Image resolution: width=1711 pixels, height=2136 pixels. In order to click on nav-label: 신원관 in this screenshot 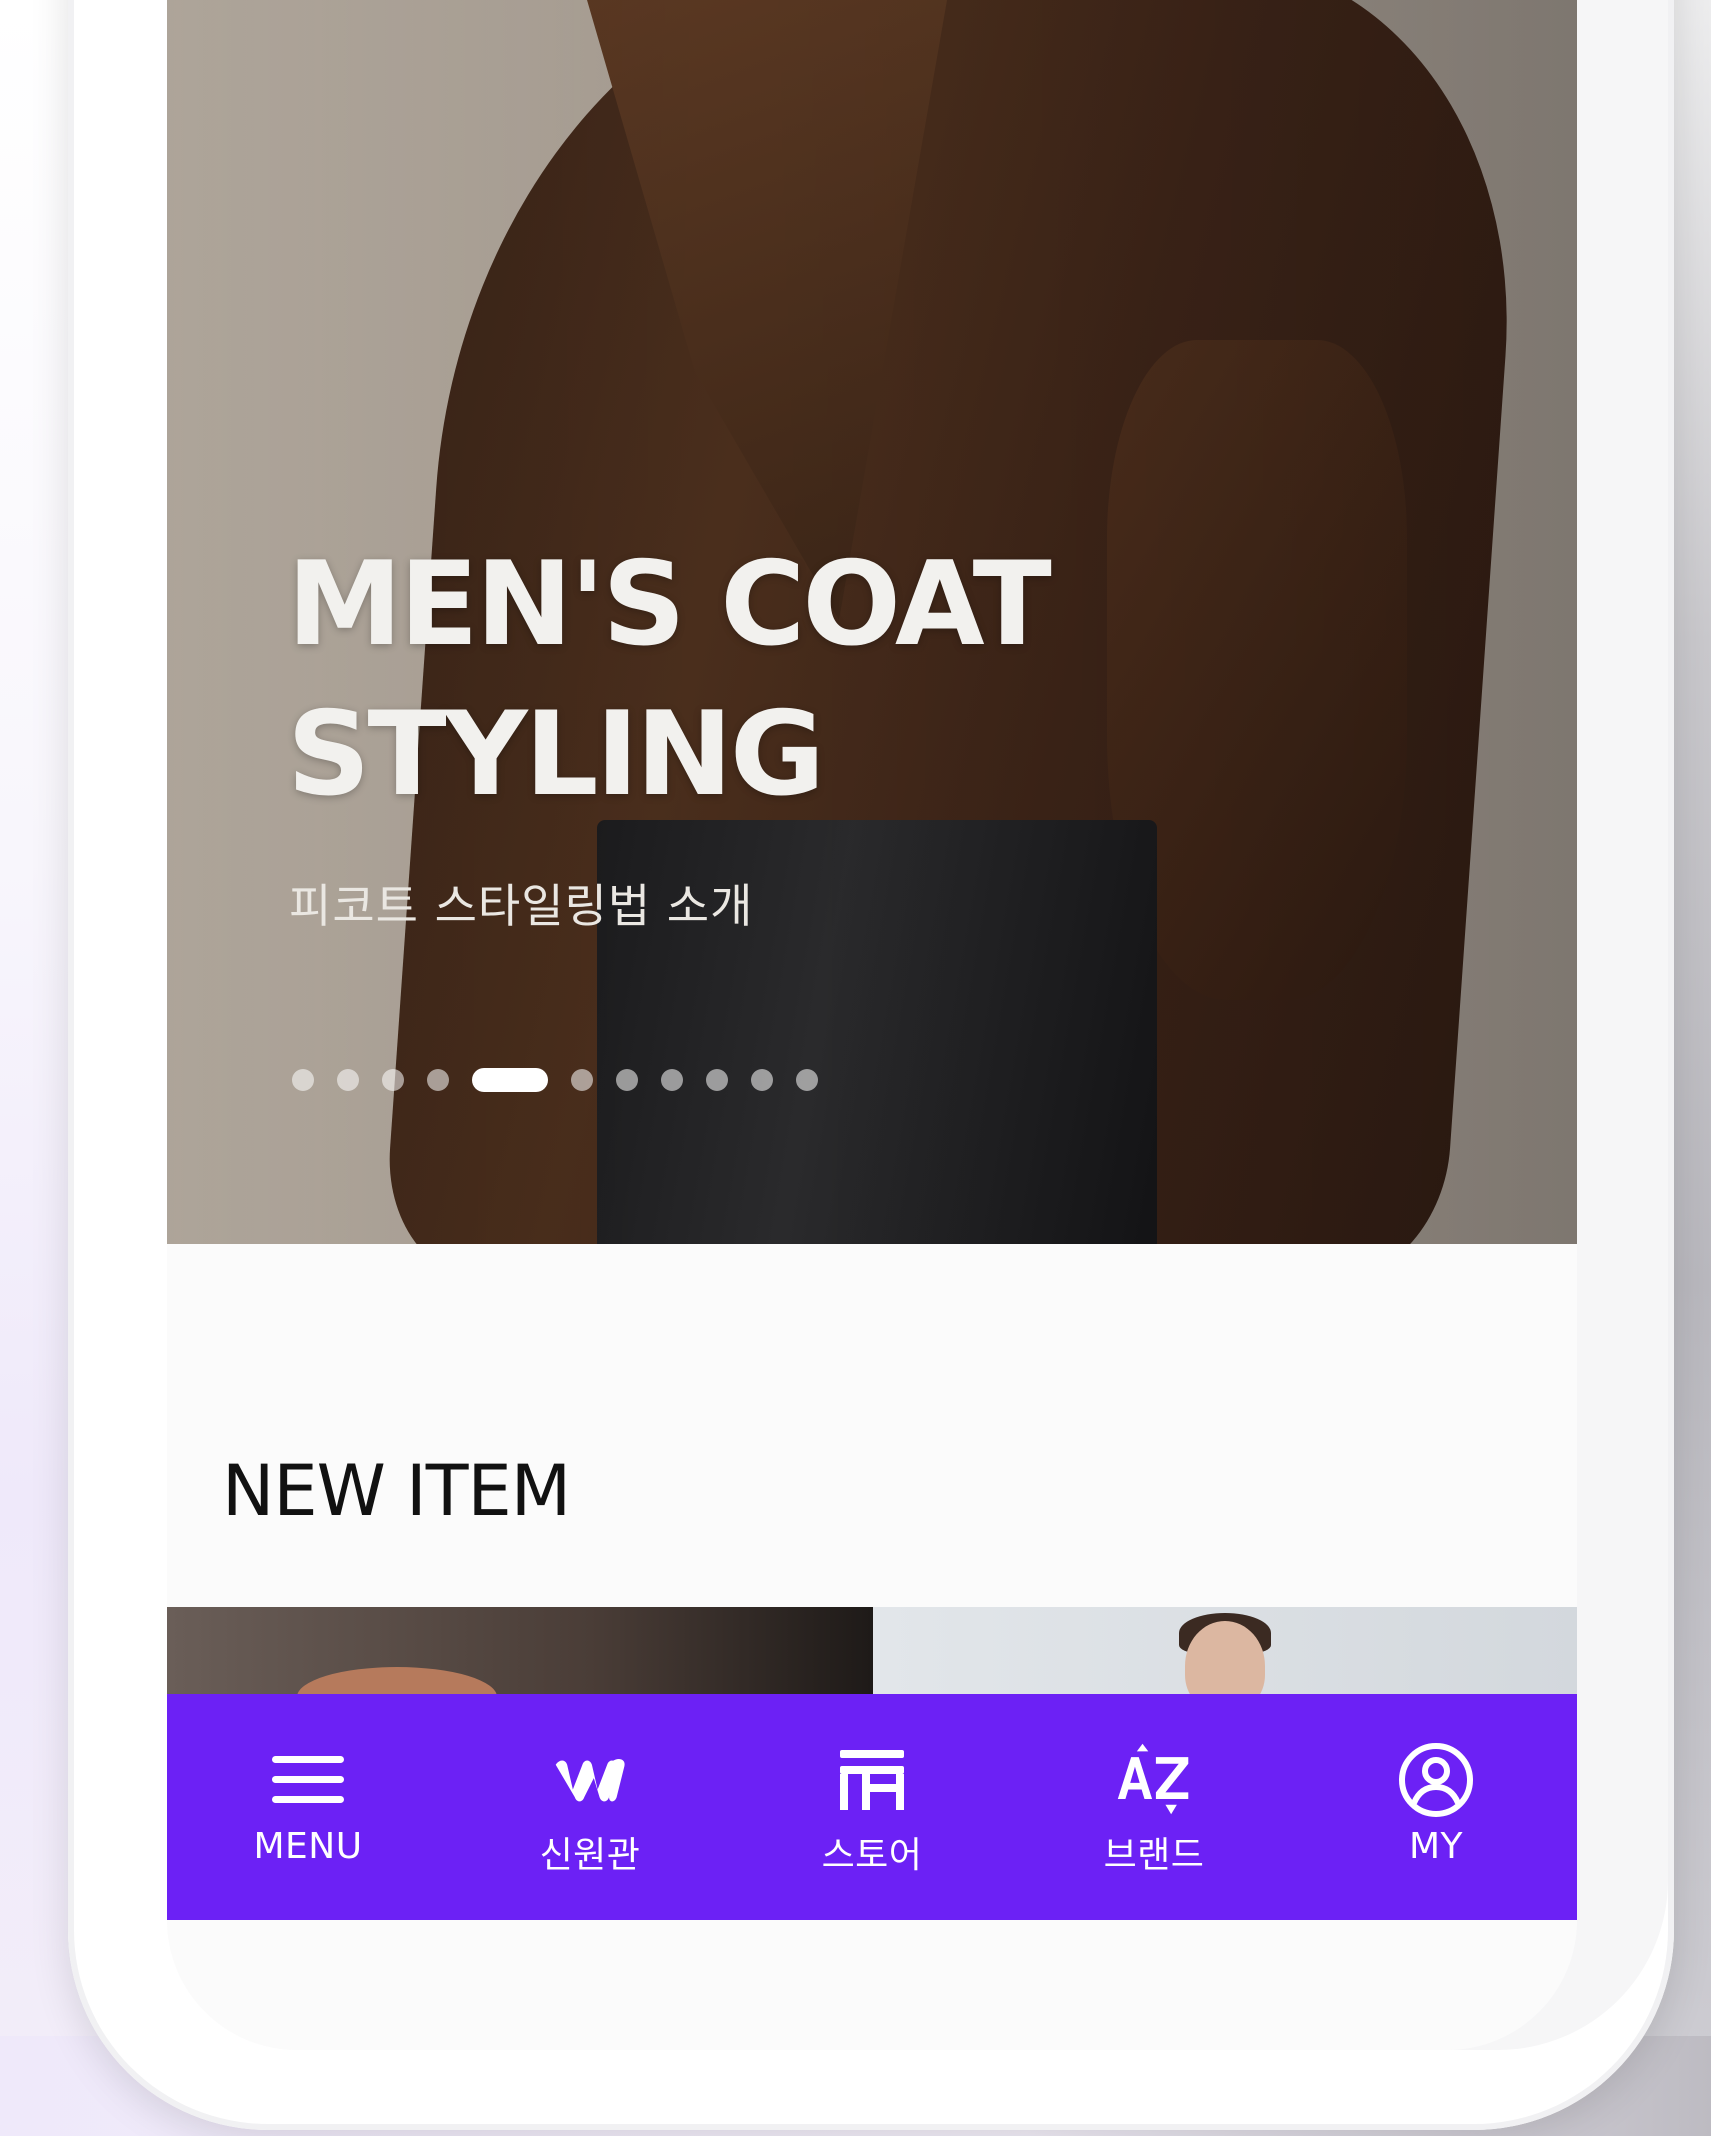, I will do `click(590, 1855)`.